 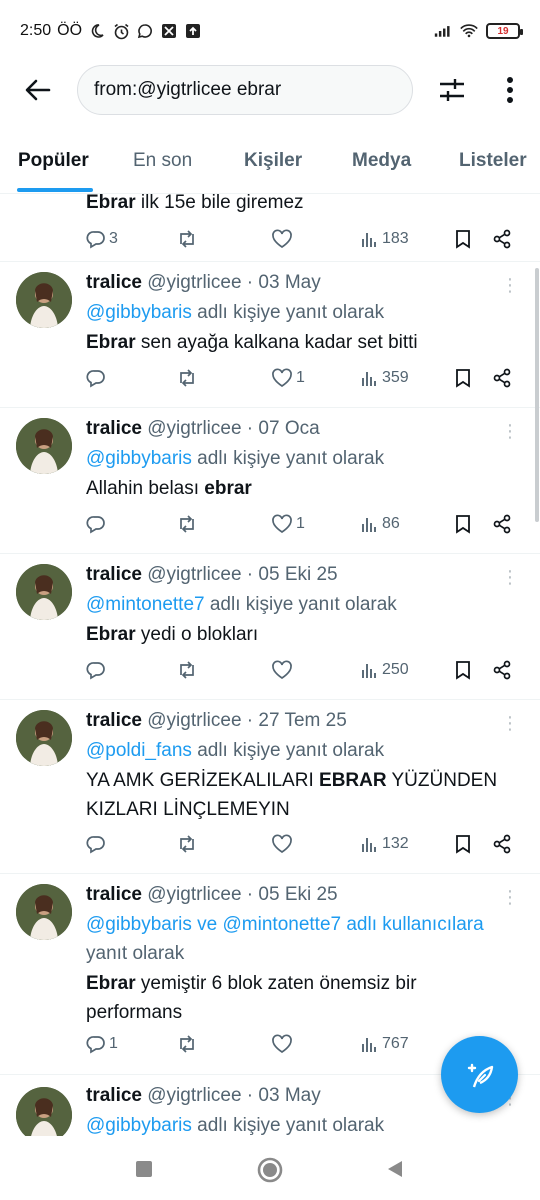 I want to click on tweet-text-pre: Allahin belası, so click(x=145, y=488).